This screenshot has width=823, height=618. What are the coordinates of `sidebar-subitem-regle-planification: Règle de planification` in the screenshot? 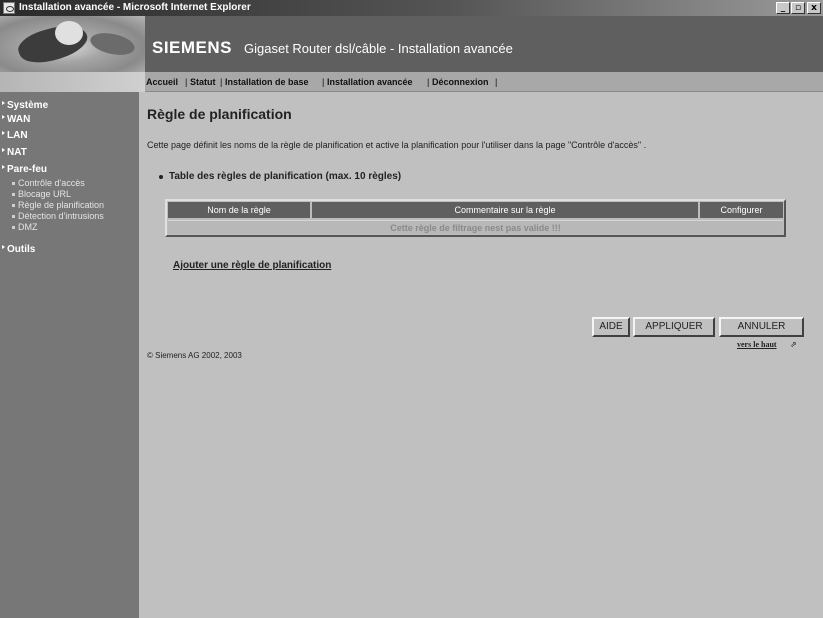 It's located at (57, 205).